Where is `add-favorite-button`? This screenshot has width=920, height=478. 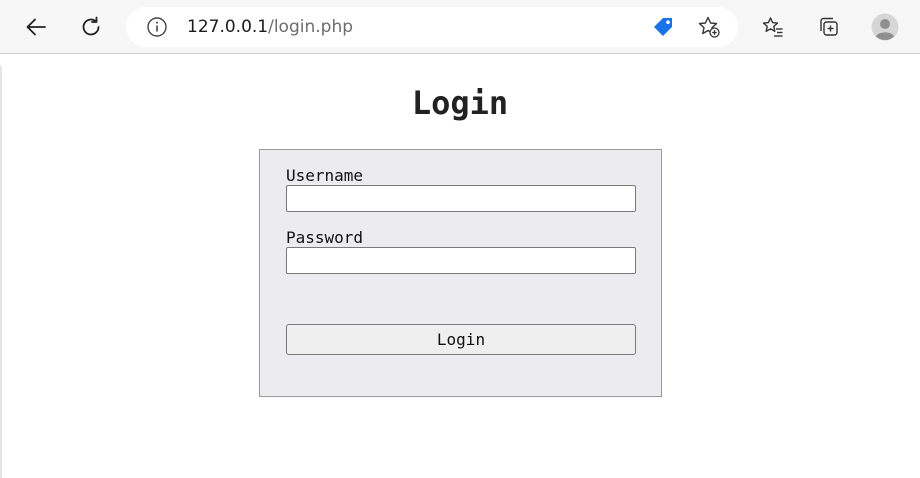 add-favorite-button is located at coordinates (709, 29).